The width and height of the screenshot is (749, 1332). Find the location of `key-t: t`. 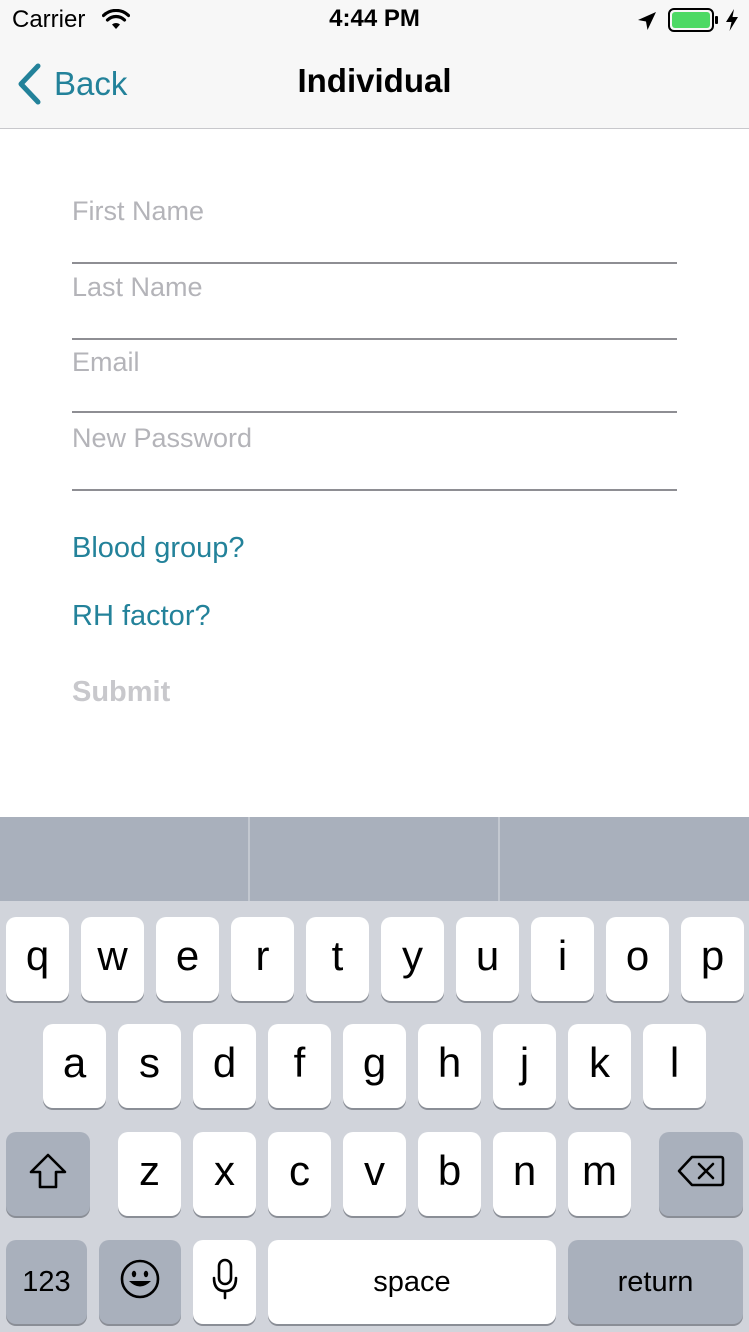

key-t: t is located at coordinates (337, 959).